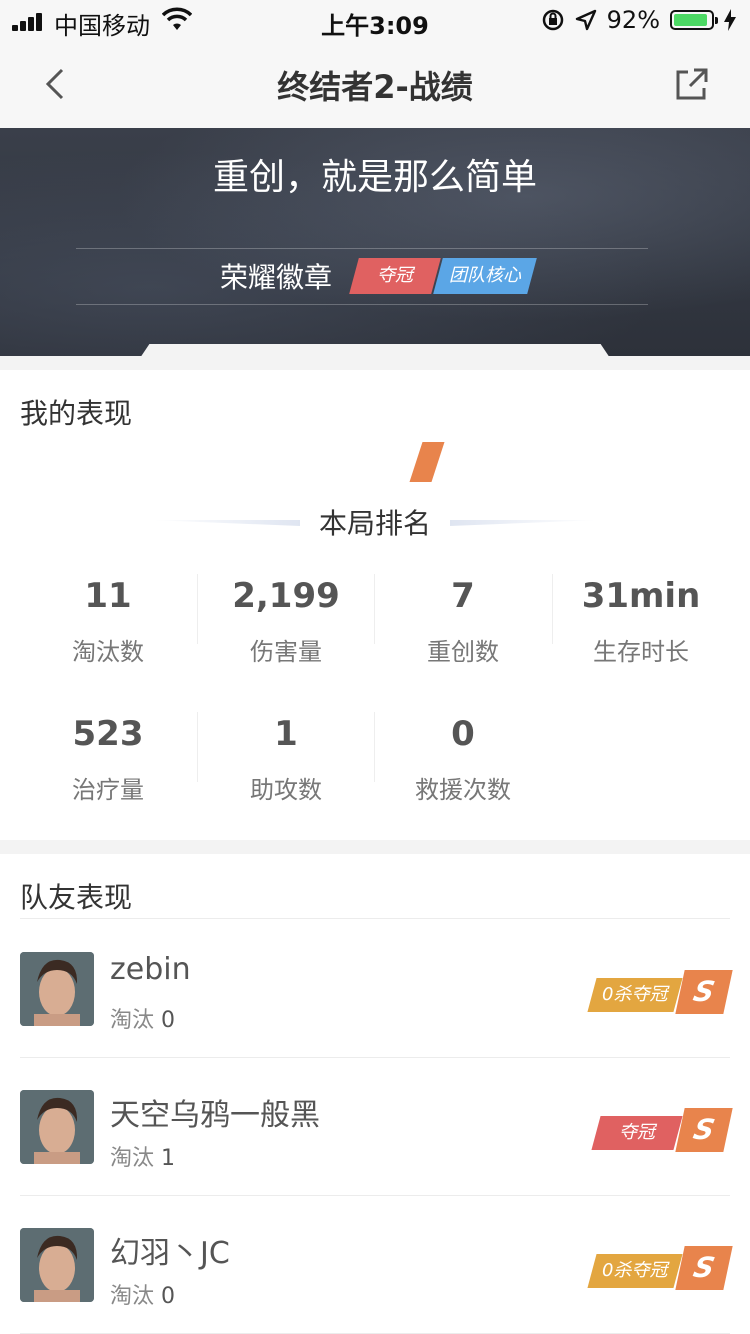  I want to click on section-title: 我的表现, so click(76, 413).